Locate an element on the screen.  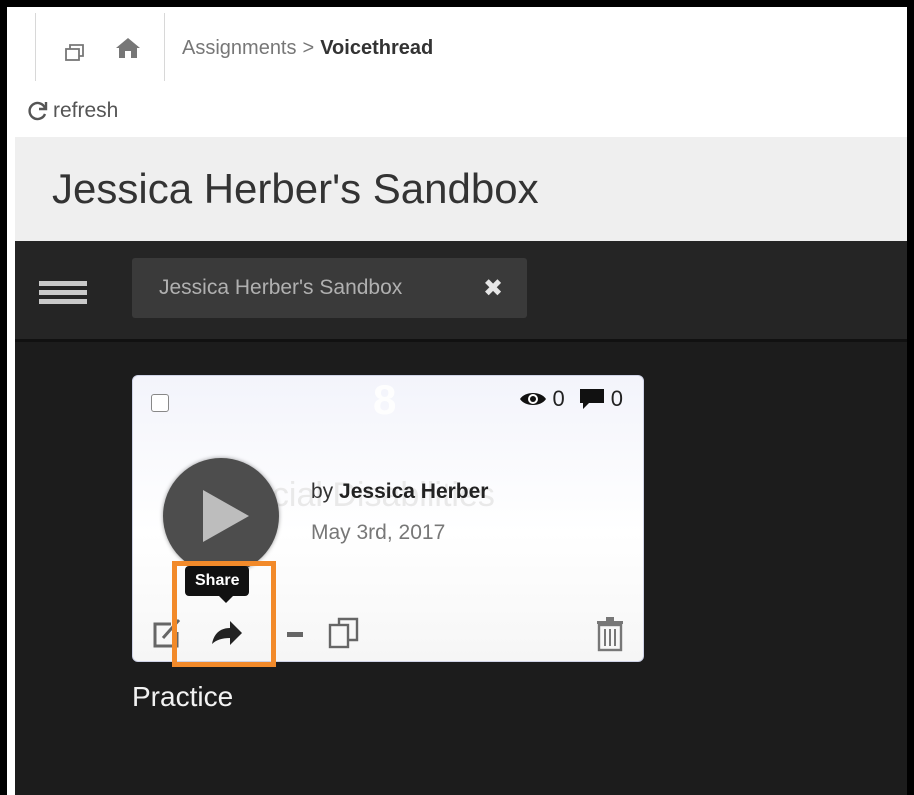
card-title: Practice is located at coordinates (182, 697).